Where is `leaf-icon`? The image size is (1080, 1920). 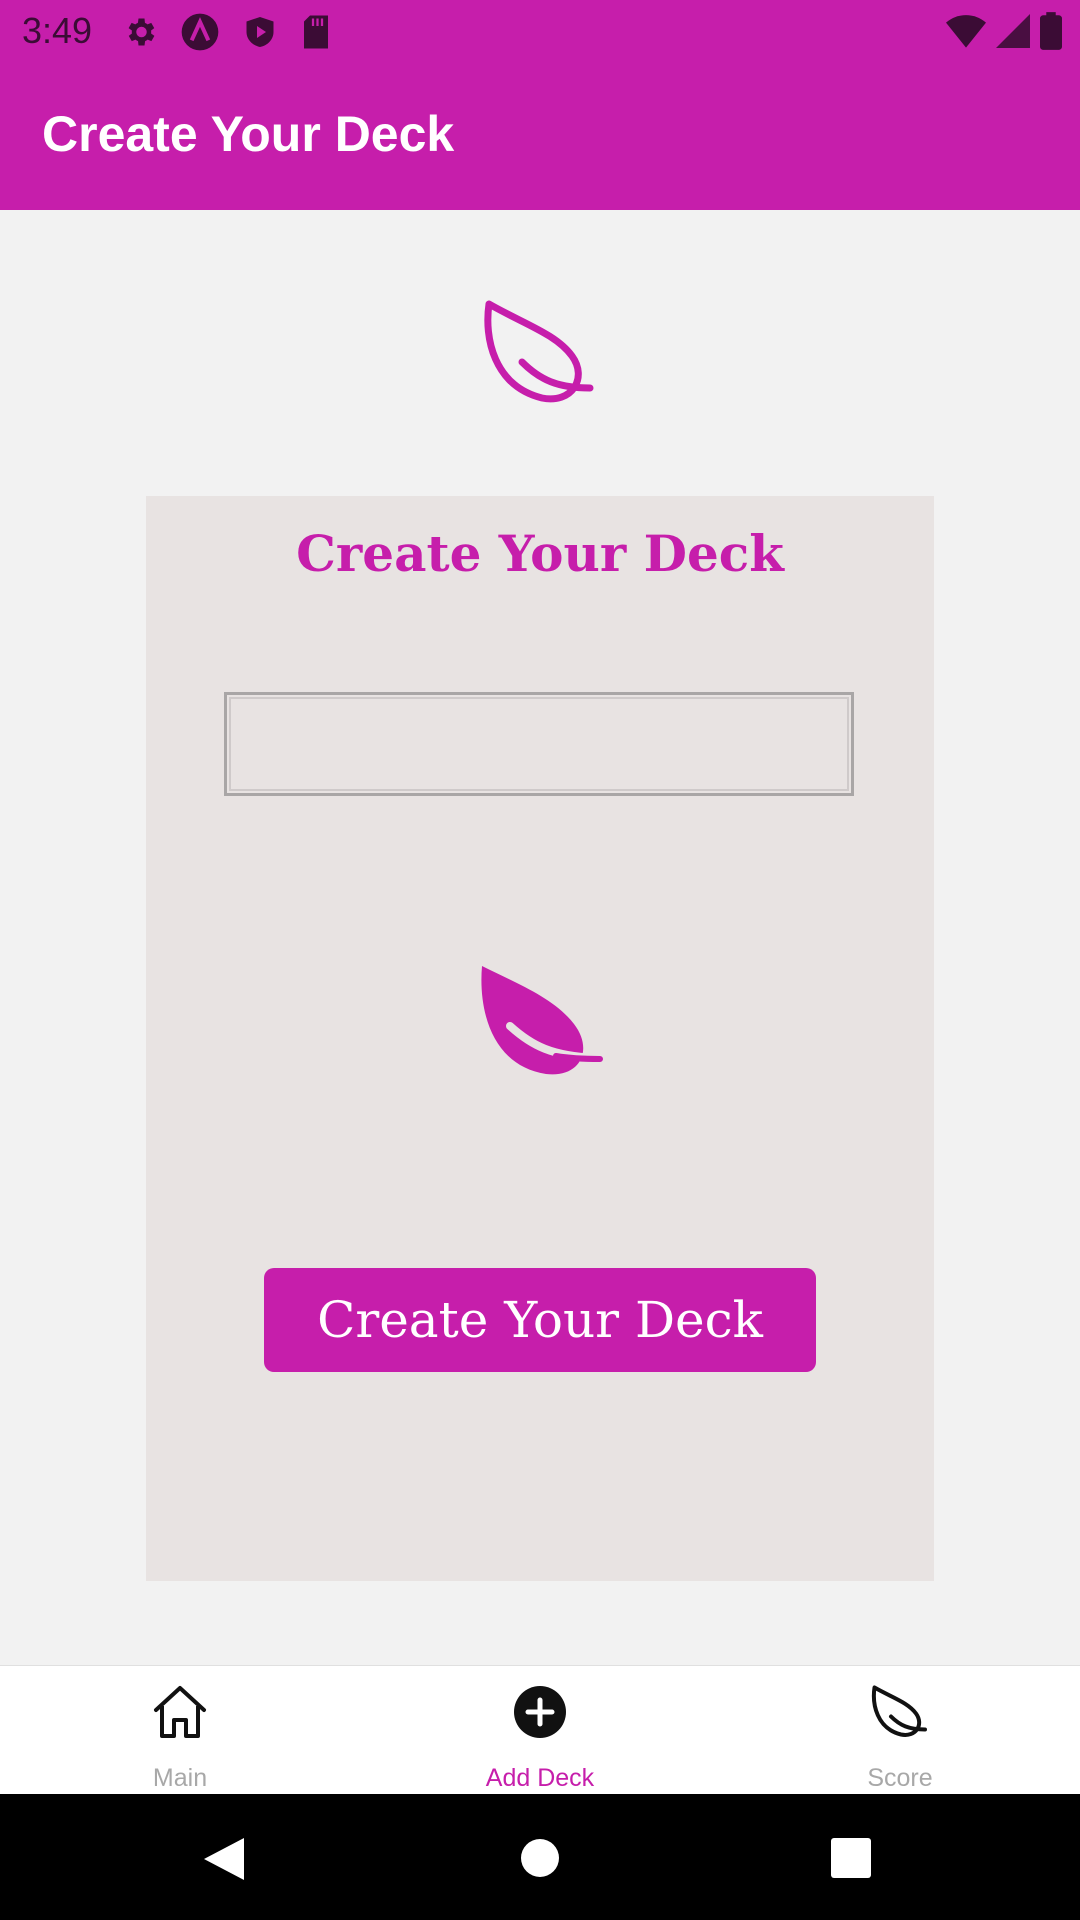 leaf-icon is located at coordinates (900, 1714).